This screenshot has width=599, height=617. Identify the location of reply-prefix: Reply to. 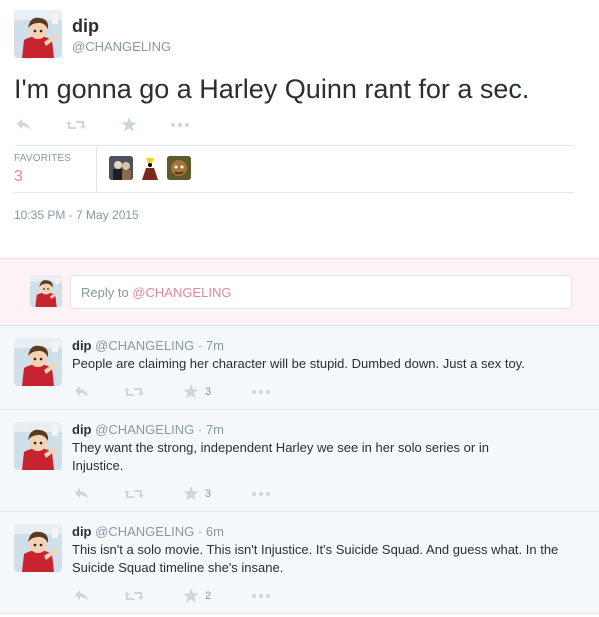
(107, 292).